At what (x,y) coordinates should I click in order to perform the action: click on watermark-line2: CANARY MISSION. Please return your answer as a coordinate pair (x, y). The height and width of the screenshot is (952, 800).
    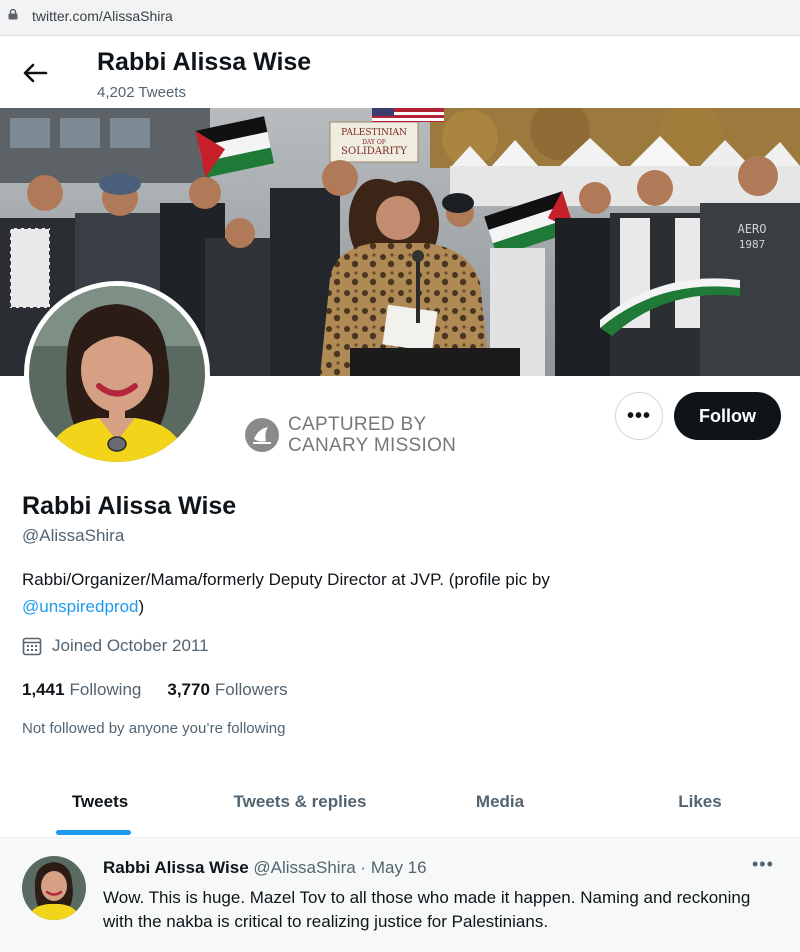
    Looking at the image, I should click on (372, 445).